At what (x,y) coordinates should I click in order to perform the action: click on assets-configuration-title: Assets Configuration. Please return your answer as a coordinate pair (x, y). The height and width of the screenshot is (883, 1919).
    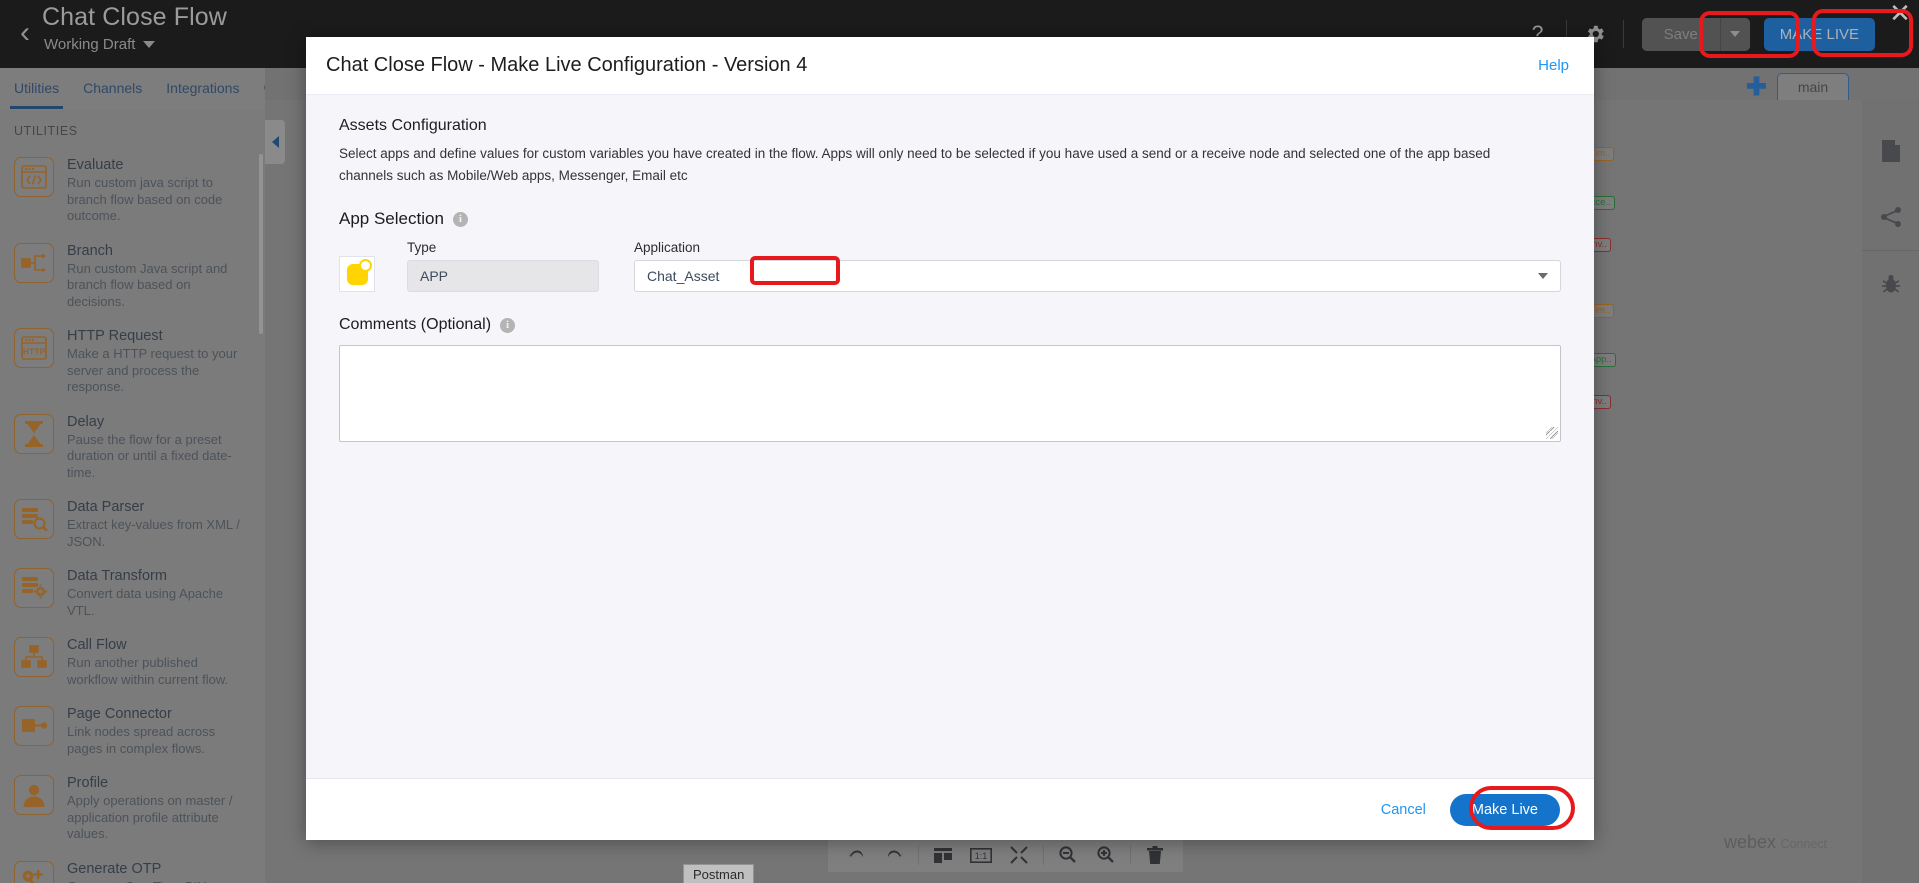
    Looking at the image, I should click on (413, 125).